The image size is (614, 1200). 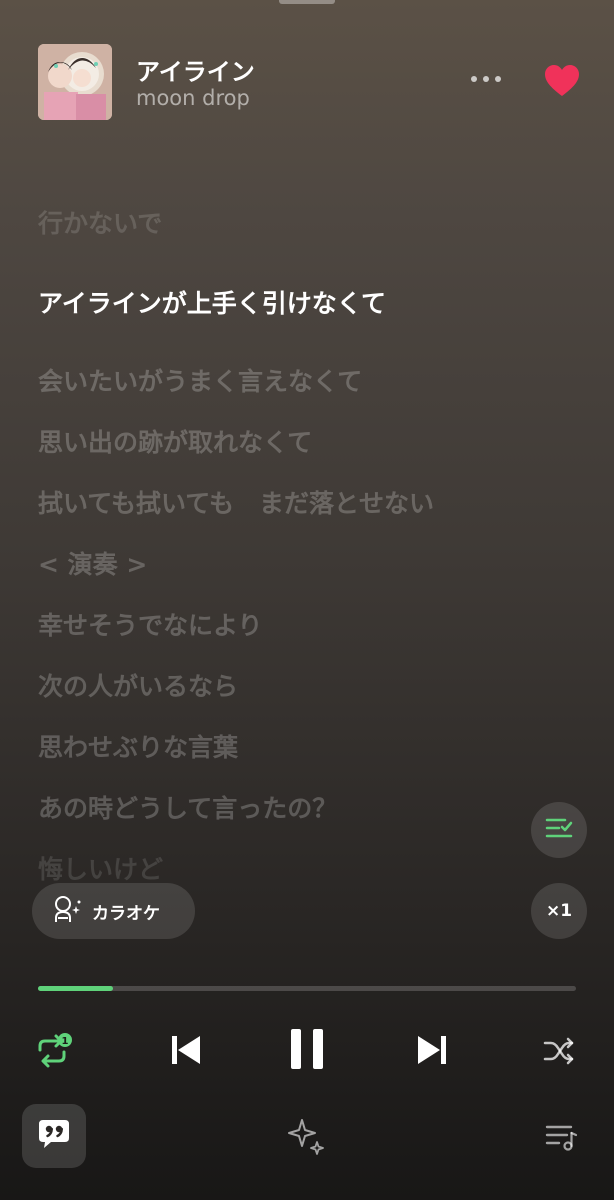 I want to click on lyric-line: < 演奏 >, so click(x=92, y=563).